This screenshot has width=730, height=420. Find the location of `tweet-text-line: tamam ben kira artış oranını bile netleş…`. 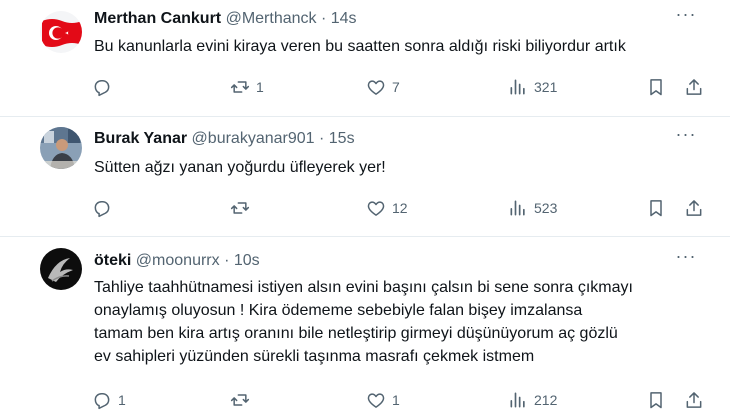

tweet-text-line: tamam ben kira artış oranını bile netleş… is located at coordinates (356, 333).